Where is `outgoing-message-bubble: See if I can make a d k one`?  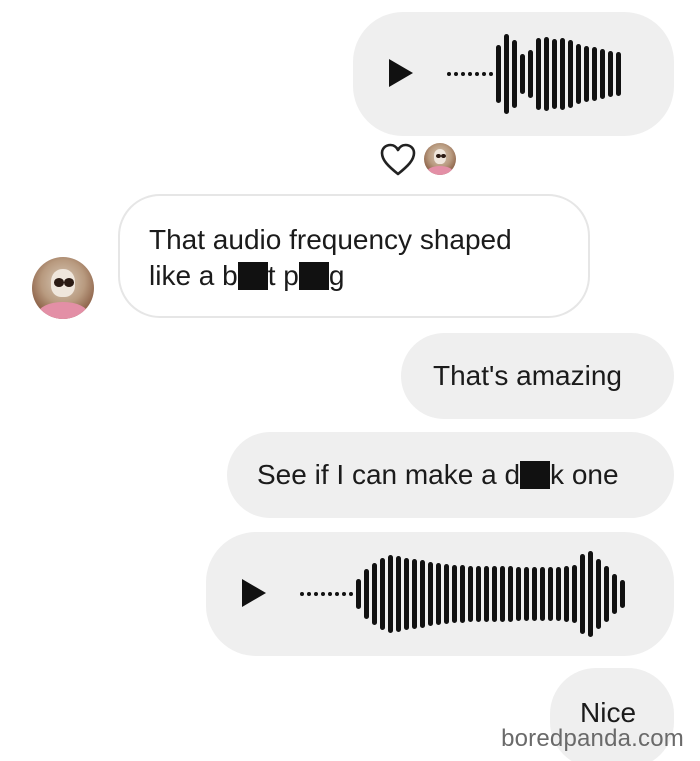
outgoing-message-bubble: See if I can make a d k one is located at coordinates (450, 475).